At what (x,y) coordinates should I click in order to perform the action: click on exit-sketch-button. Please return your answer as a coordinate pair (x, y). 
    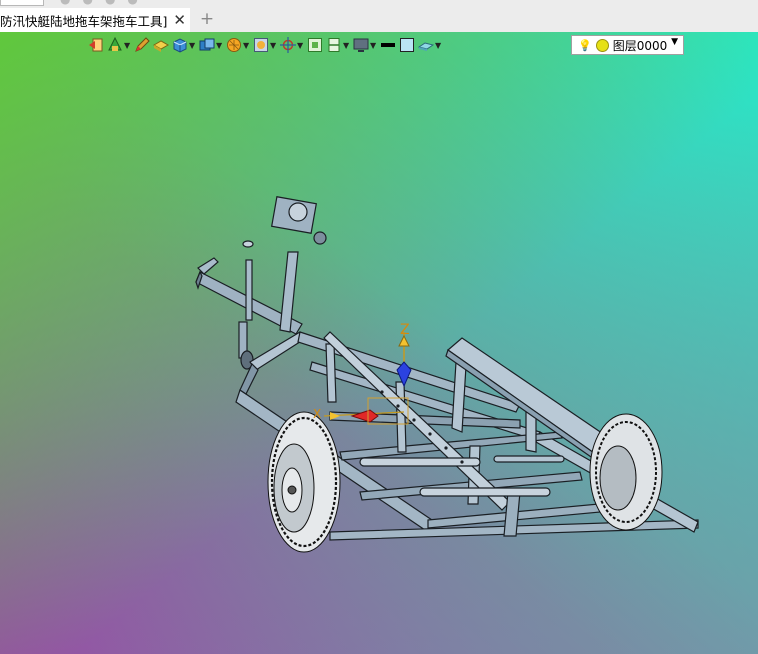
    Looking at the image, I should click on (96, 45).